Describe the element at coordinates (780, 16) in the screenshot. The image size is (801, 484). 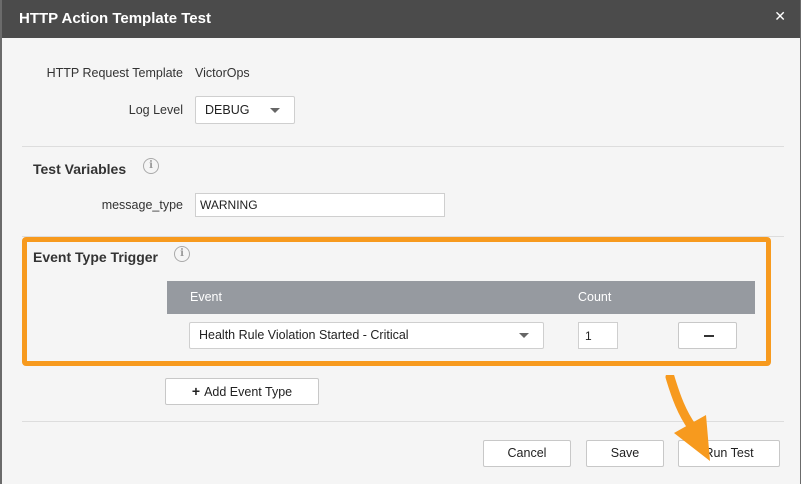
I see `close-icon: ✕` at that location.